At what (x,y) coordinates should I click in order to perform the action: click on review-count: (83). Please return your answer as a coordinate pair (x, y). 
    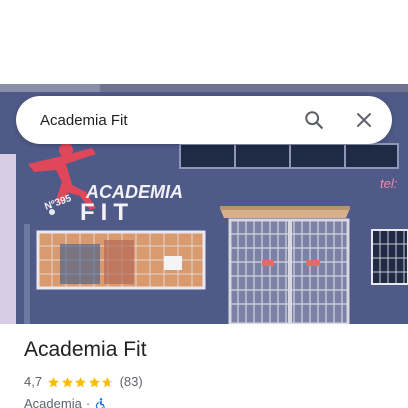
    Looking at the image, I should click on (131, 382).